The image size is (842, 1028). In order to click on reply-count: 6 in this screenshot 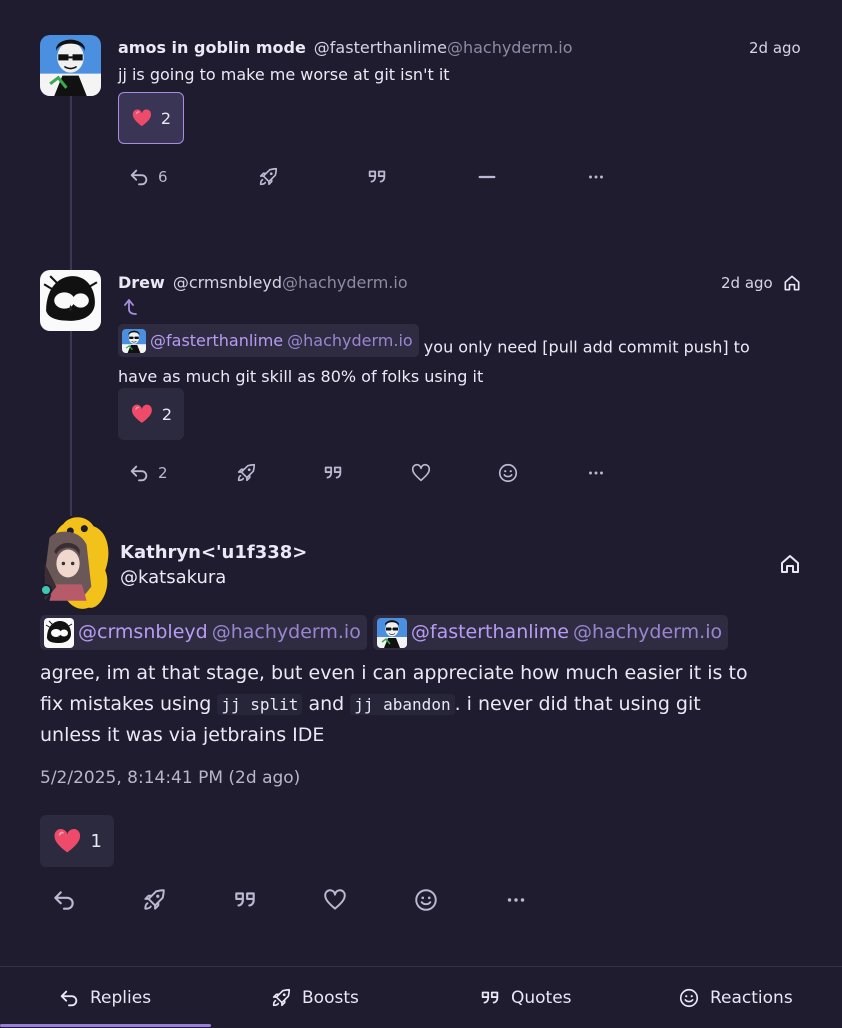, I will do `click(163, 177)`.